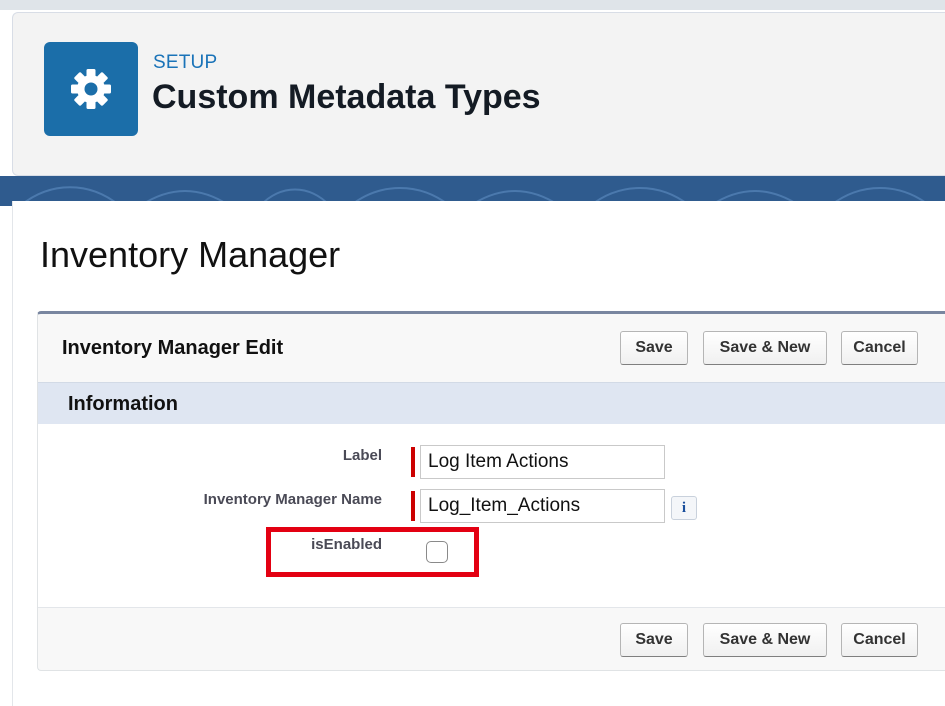 The image size is (945, 706). I want to click on top-shadow, so click(472, 5).